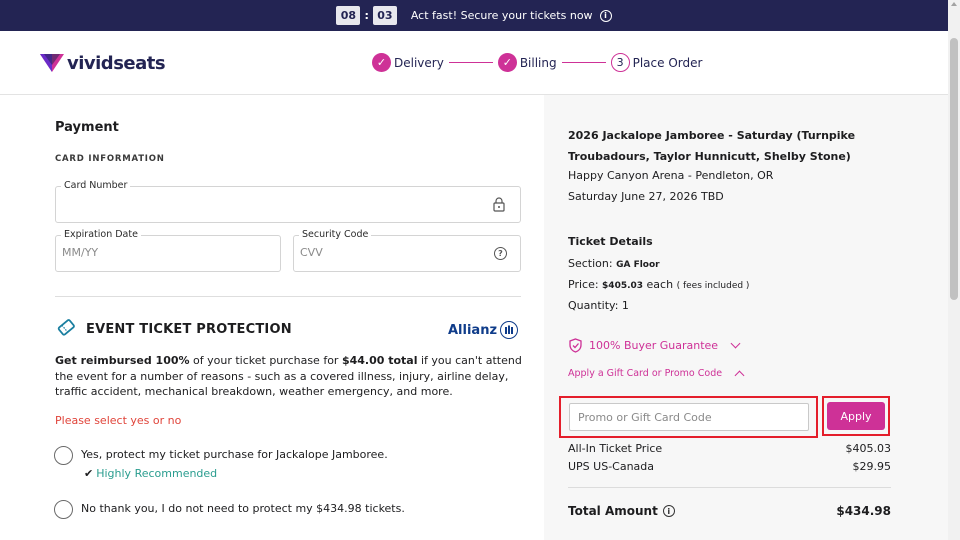  I want to click on promo-input-highlight, so click(688, 417).